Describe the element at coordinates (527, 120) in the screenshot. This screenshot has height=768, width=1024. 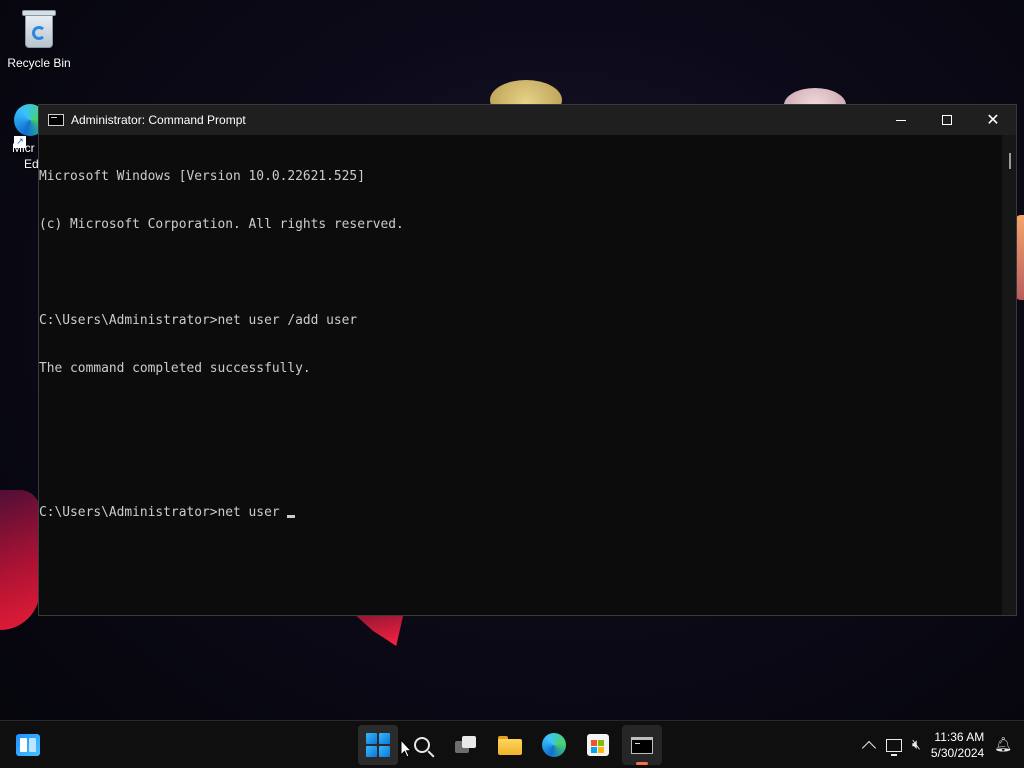
I see `title-bar: Administrator: Command Prompt ✕` at that location.